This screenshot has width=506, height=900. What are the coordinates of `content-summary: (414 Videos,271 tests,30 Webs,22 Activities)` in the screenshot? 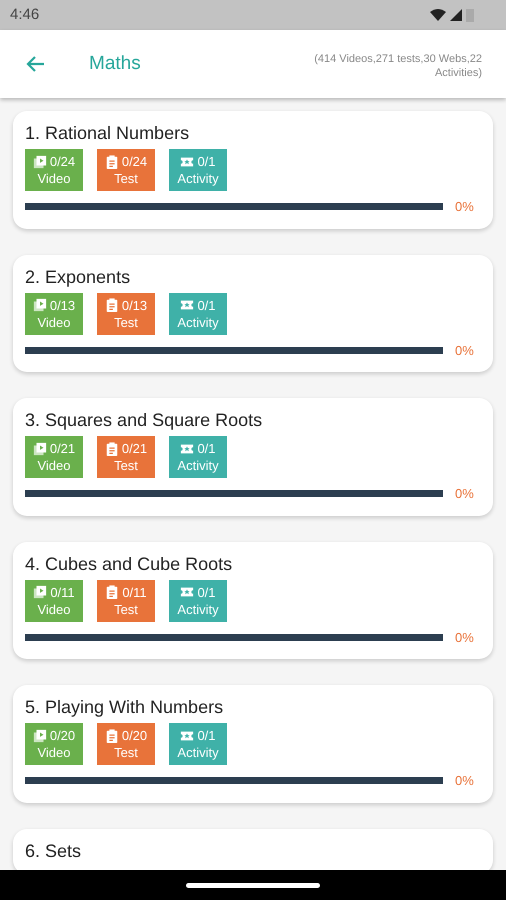 It's located at (397, 66).